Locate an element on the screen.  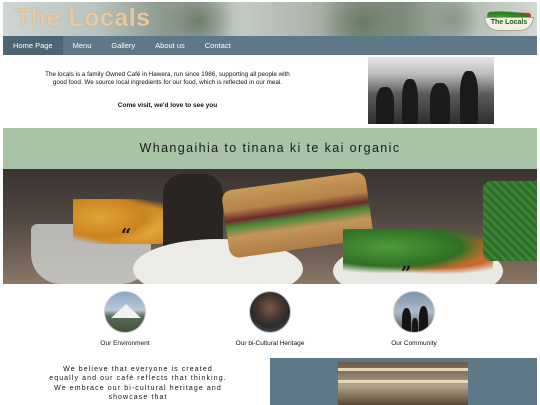
feature-label: Our bi-Cultural Heritage is located at coordinates (270, 343).